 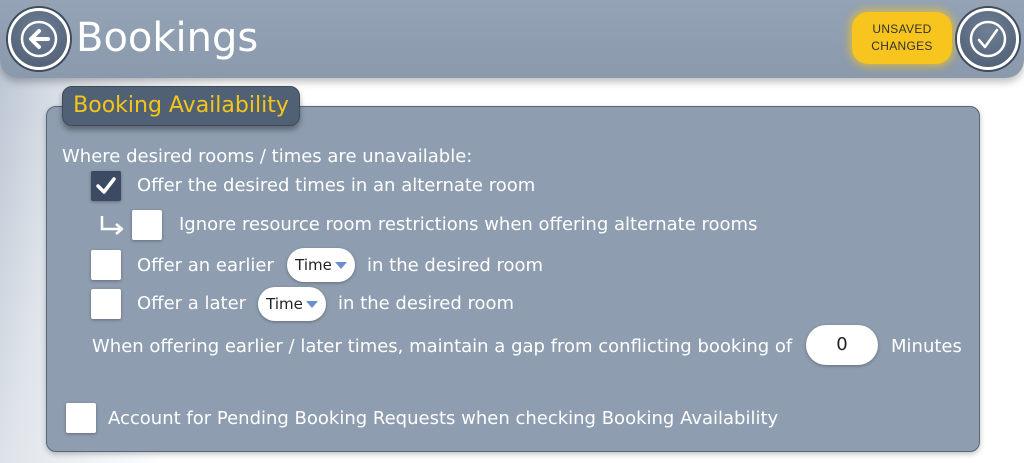 I want to click on unsaved-badge-line1: UNSAVED, so click(x=902, y=29).